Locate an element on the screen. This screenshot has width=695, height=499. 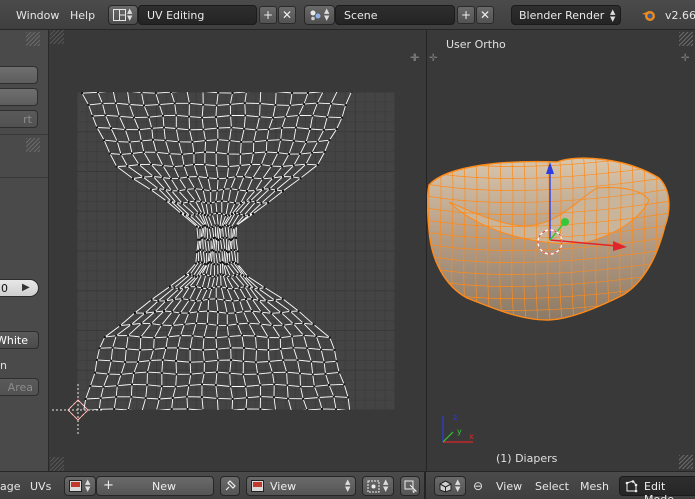
axis-orientation-icon: z y x is located at coordinates (458, 428).